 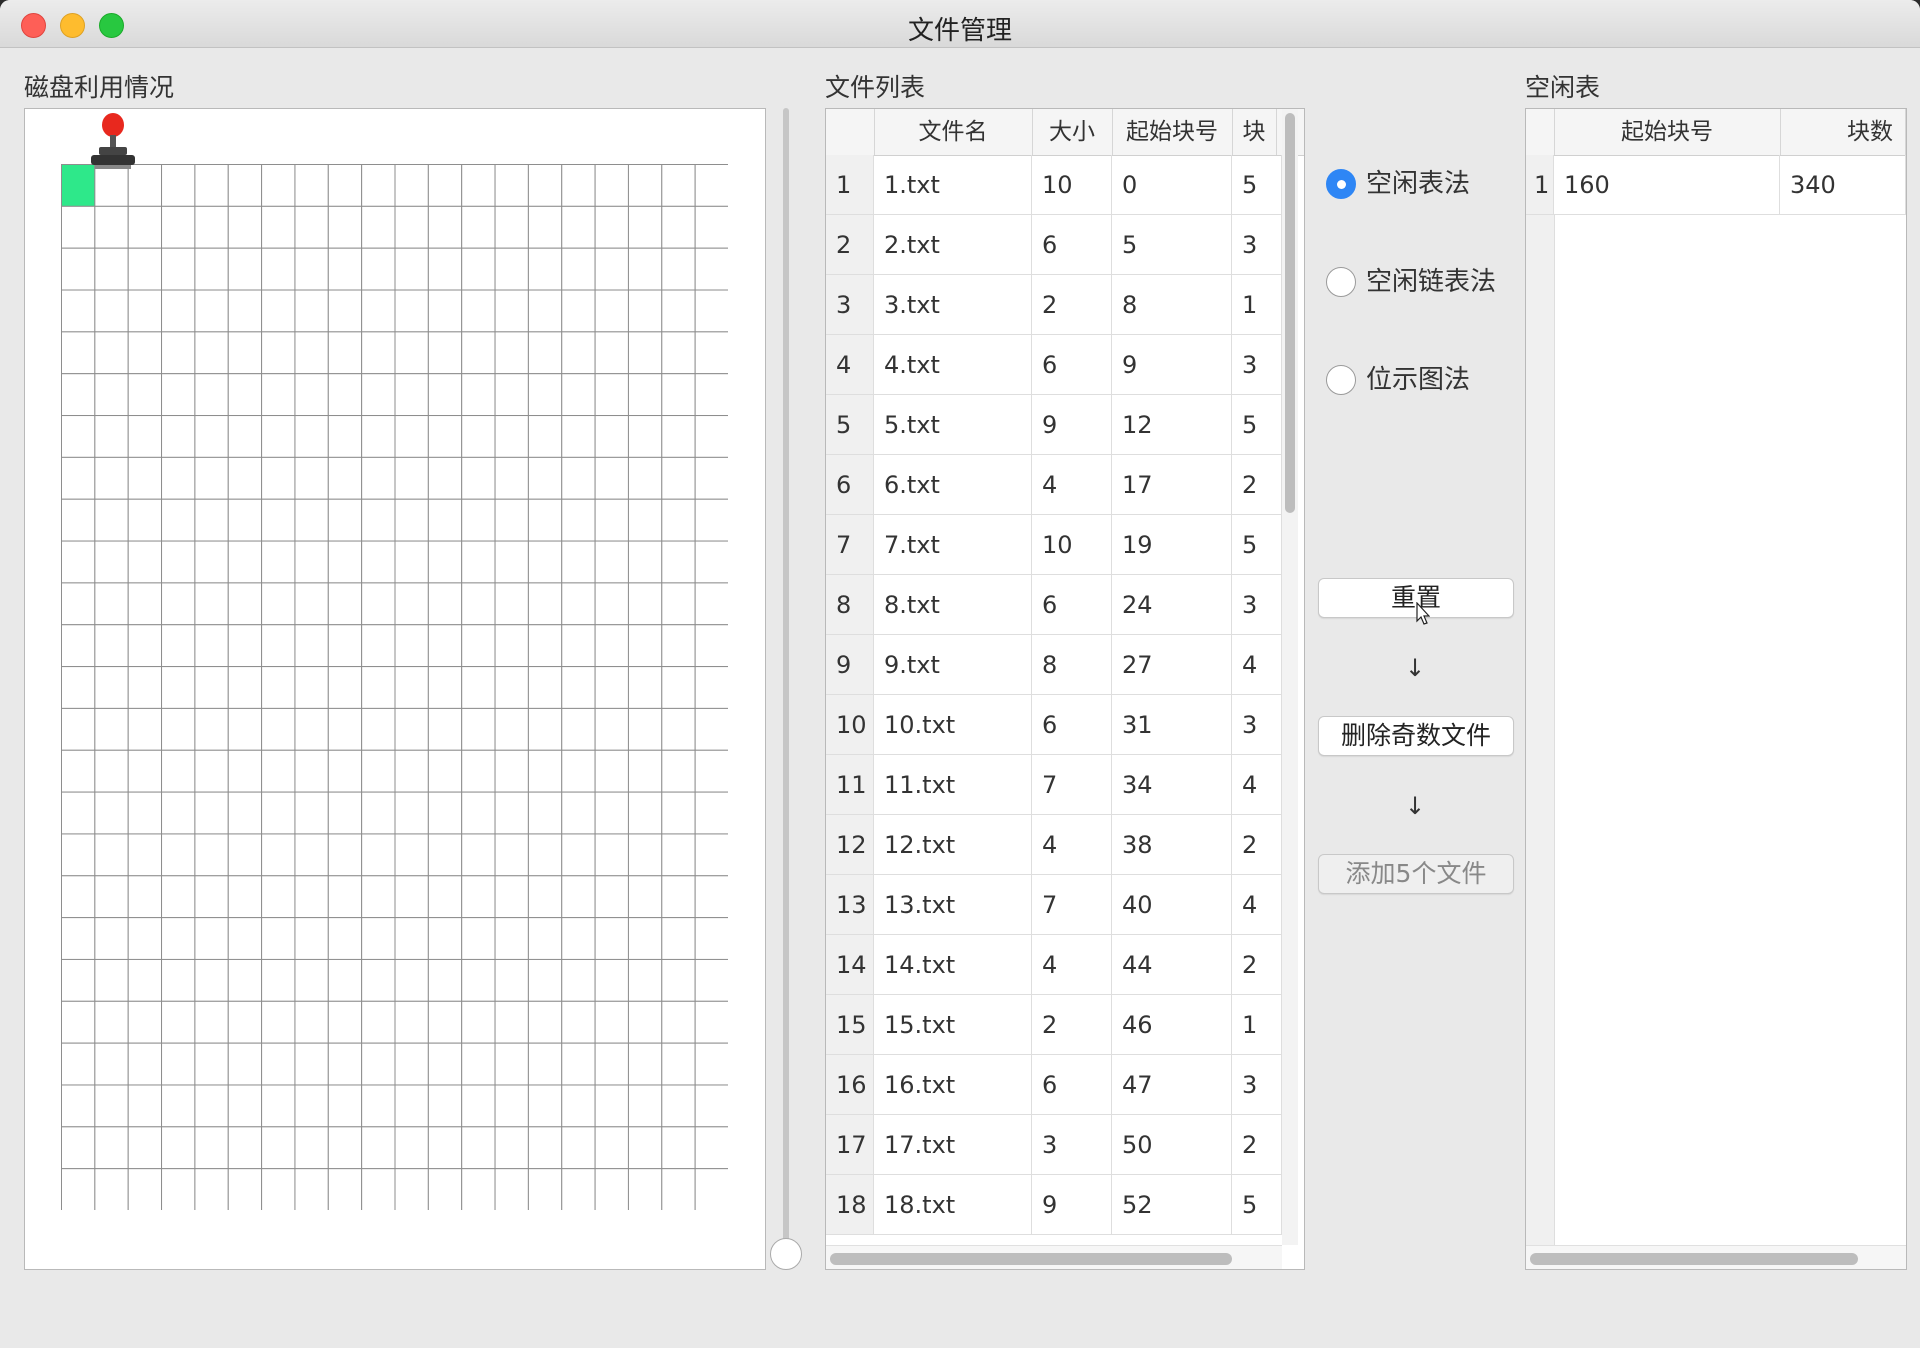 What do you see at coordinates (1416, 736) in the screenshot?
I see `delete-odd-files-button: 删除奇数文件` at bounding box center [1416, 736].